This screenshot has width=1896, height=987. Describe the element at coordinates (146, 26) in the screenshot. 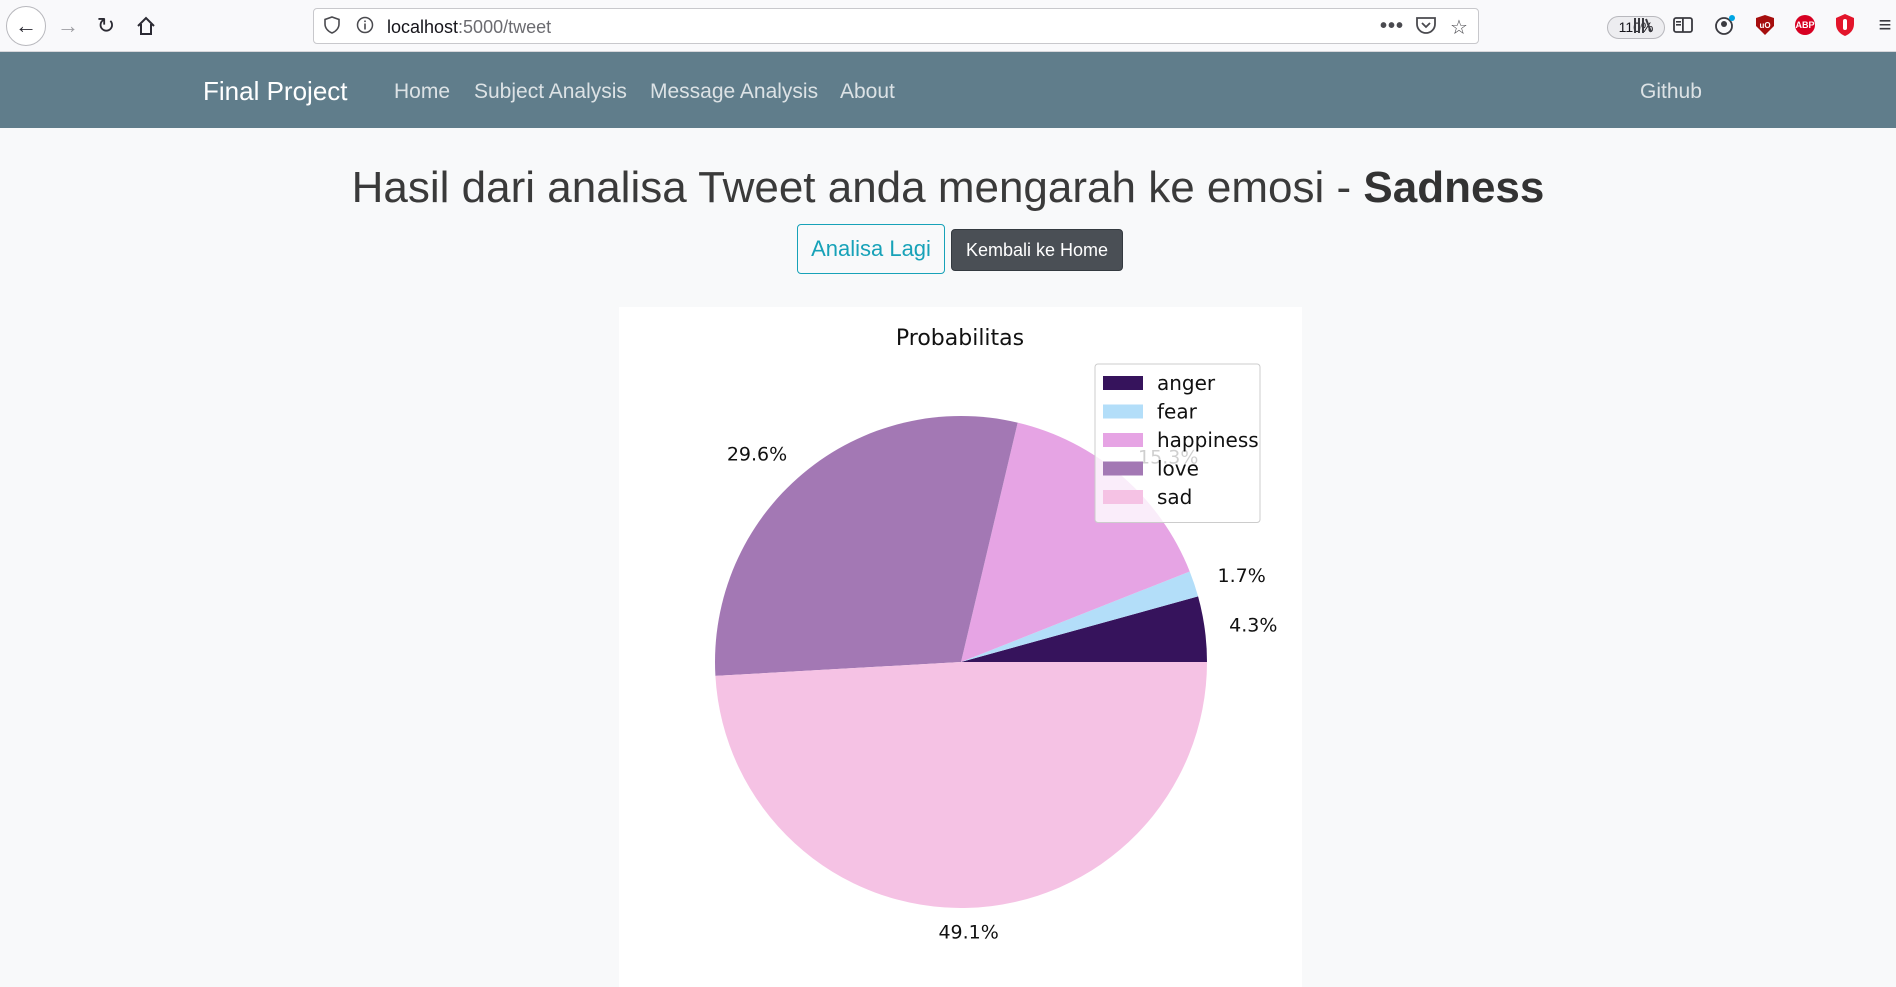

I see `home-icon` at that location.